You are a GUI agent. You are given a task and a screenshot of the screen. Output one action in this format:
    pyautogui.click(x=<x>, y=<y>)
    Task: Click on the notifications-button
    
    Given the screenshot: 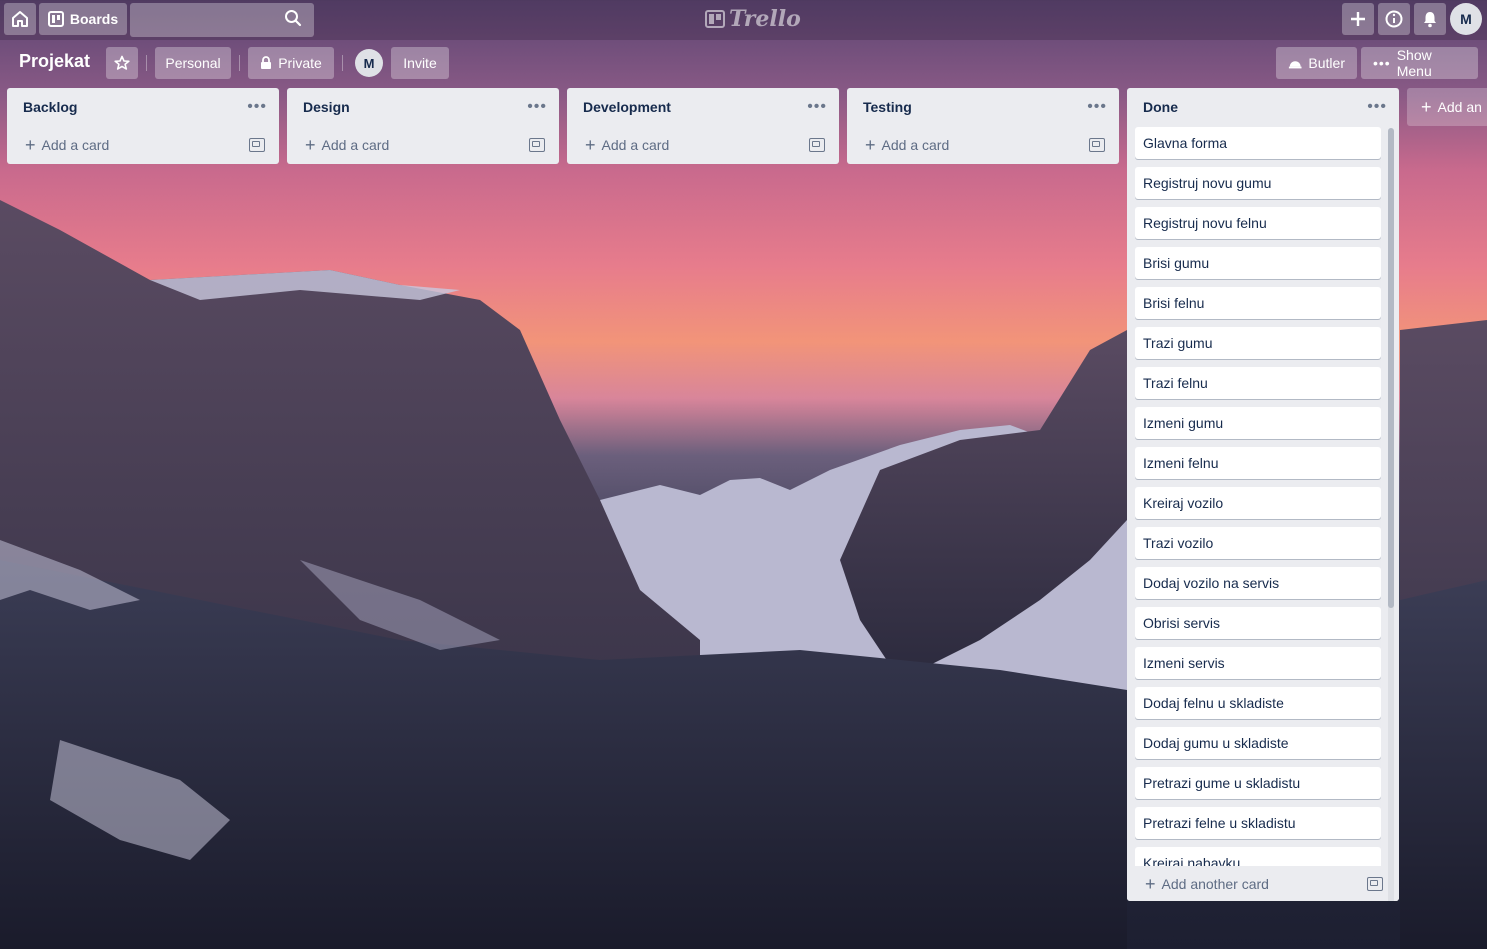 What is the action you would take?
    pyautogui.click(x=1430, y=19)
    